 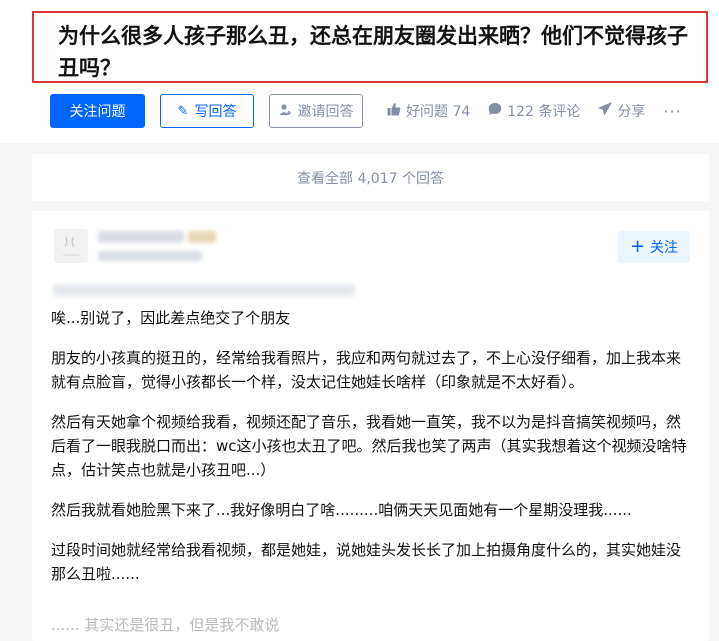 I want to click on invite-answer-button: 邀请回答, so click(x=316, y=111).